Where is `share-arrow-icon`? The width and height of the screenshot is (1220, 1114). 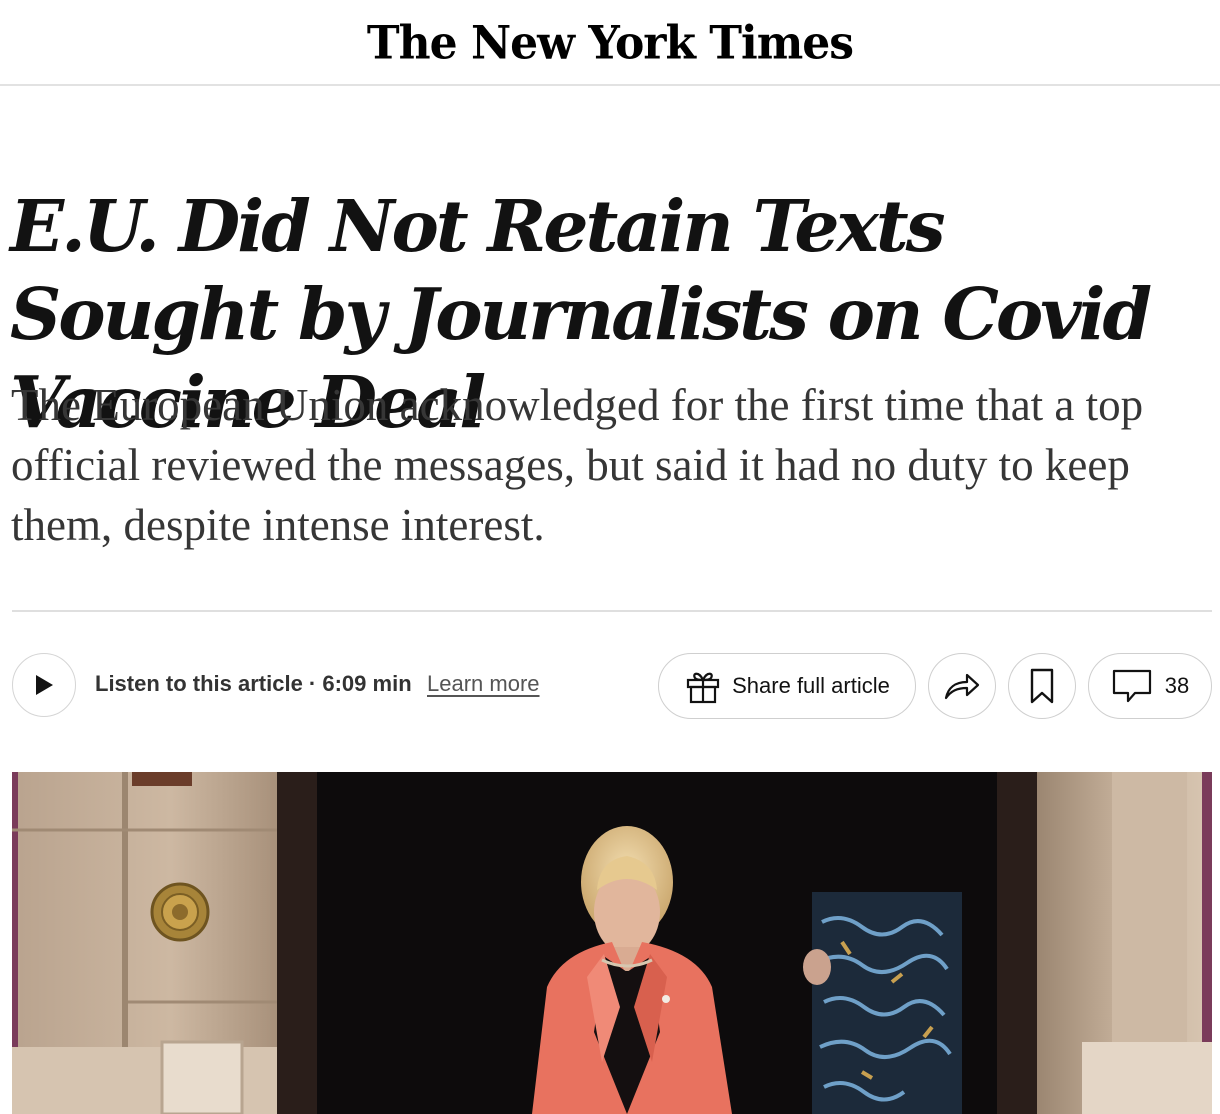
share-arrow-icon is located at coordinates (962, 686).